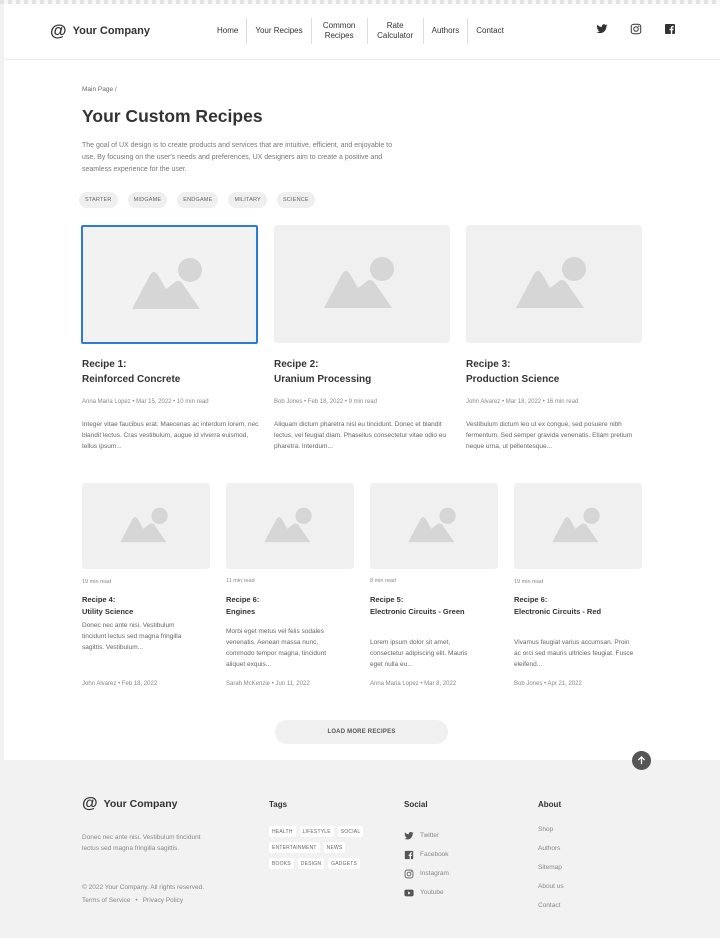  Describe the element at coordinates (557, 606) in the screenshot. I see `recipe-6-red-title: Recipe 6: Electronic Circuits - Red` at that location.